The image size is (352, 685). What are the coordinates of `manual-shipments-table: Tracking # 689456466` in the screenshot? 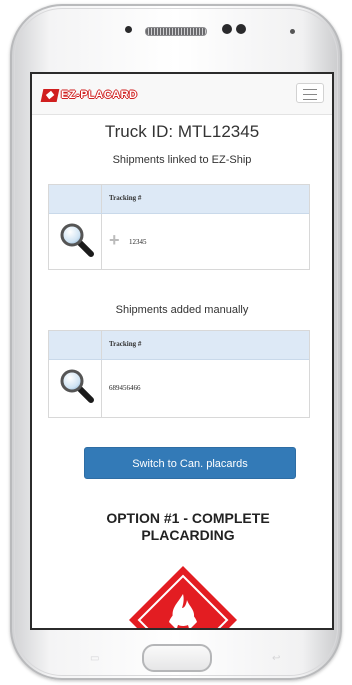 It's located at (179, 374).